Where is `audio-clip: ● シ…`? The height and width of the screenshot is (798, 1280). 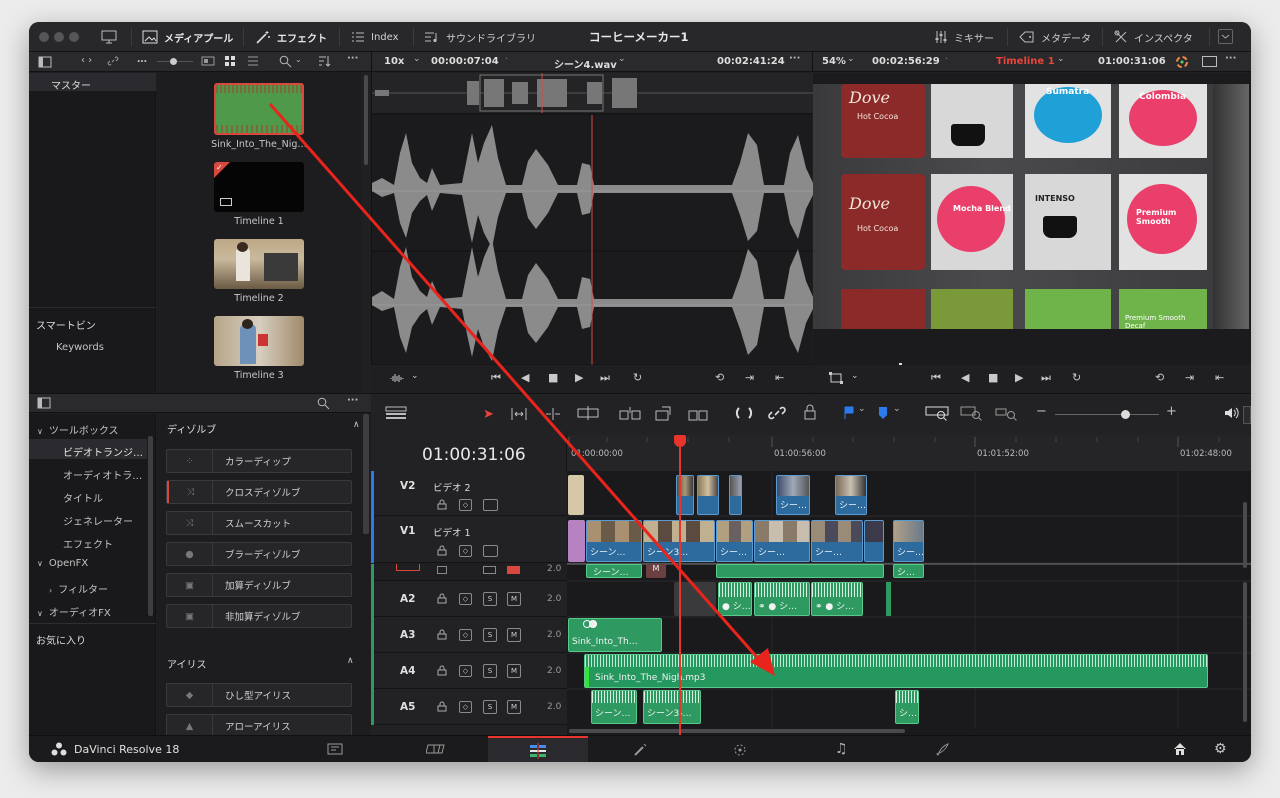 audio-clip: ● シ… is located at coordinates (735, 599).